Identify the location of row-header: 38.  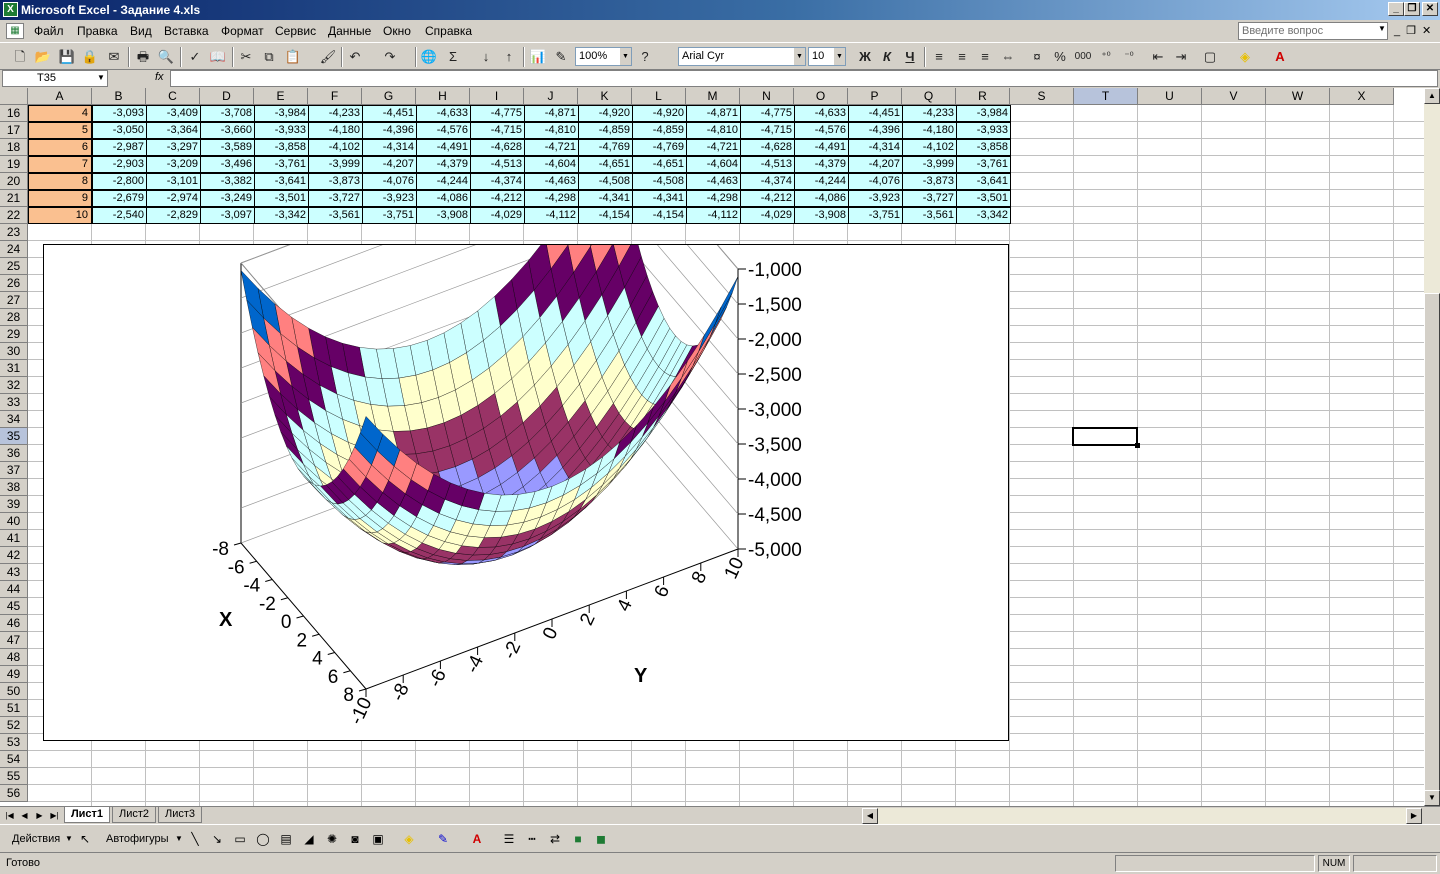
(14, 487).